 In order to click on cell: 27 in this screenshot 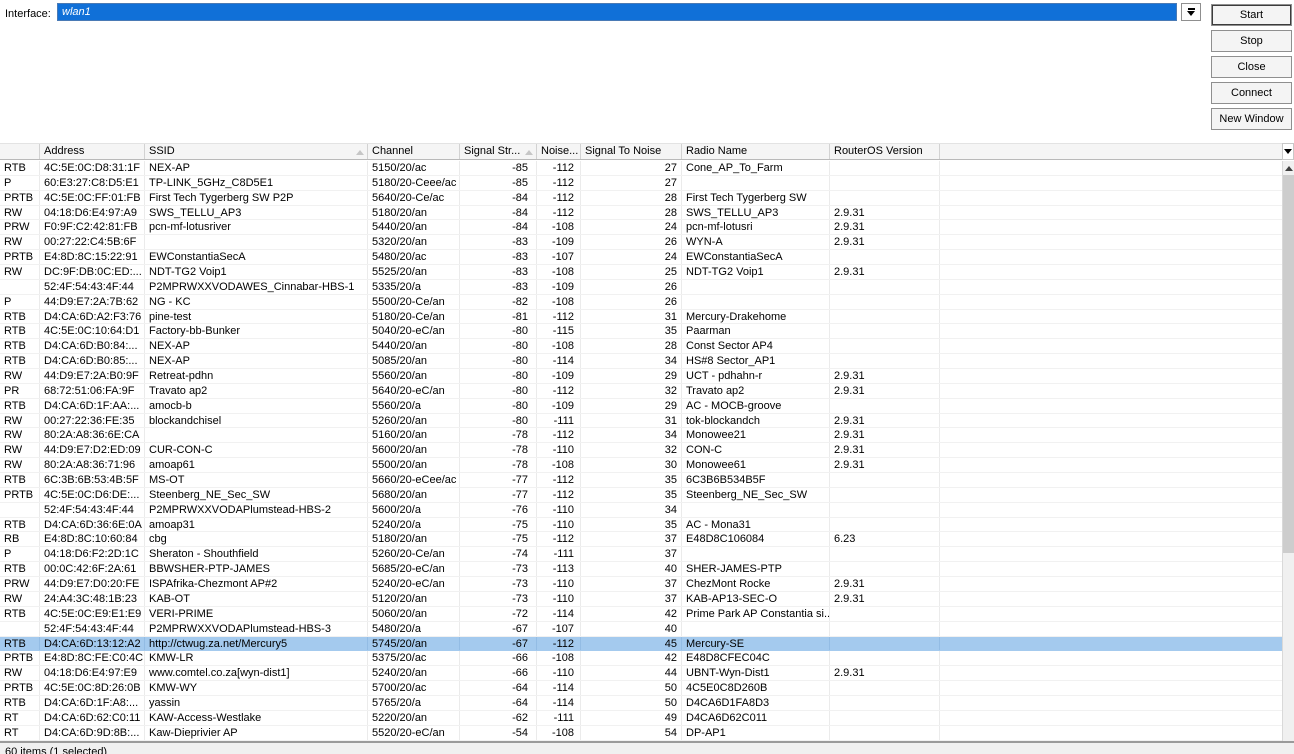, I will do `click(631, 182)`.